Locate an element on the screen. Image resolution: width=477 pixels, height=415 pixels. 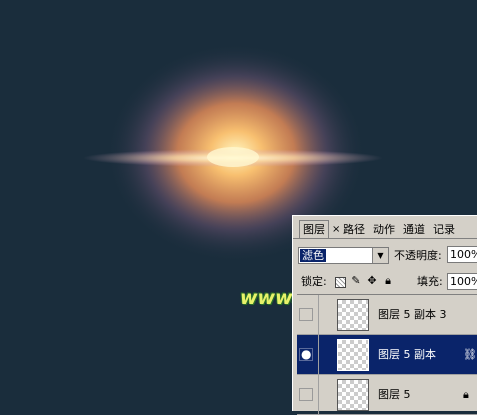
padlock-icon: 🔒︎ is located at coordinates (388, 281).